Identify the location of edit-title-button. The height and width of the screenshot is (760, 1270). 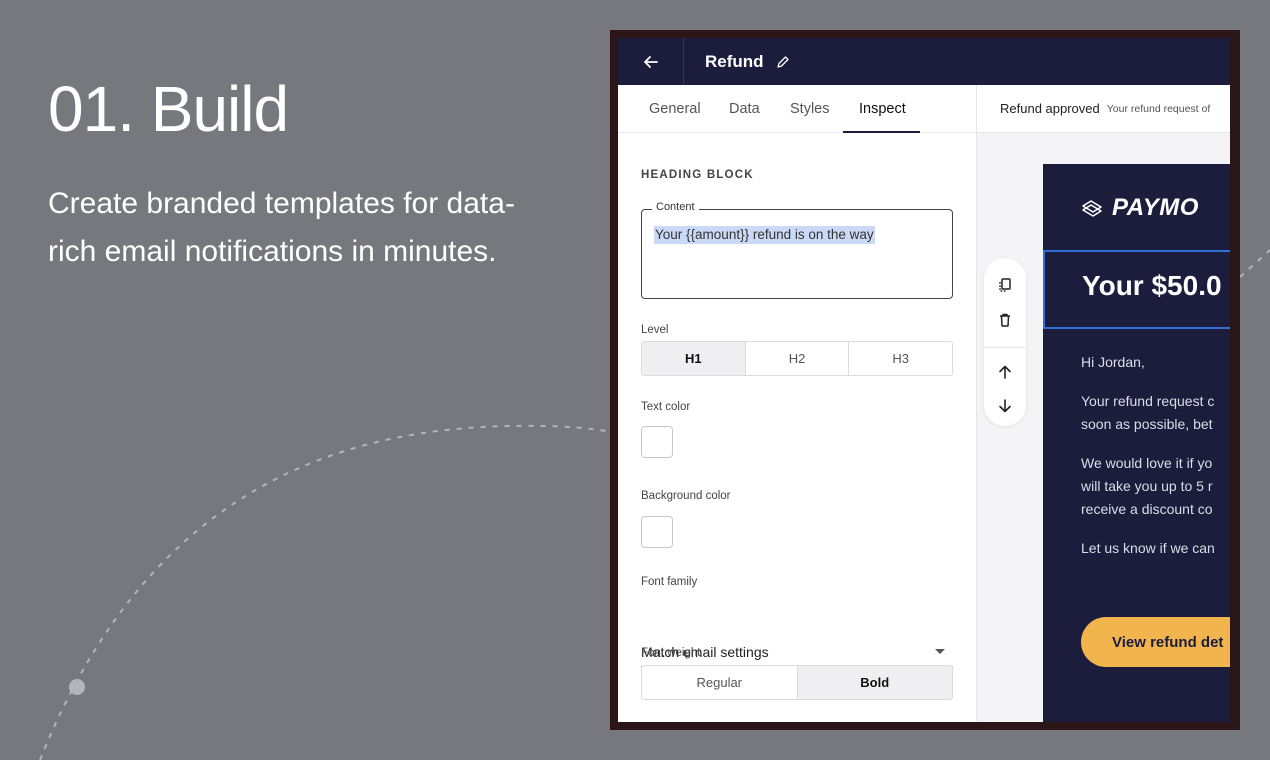
(783, 62).